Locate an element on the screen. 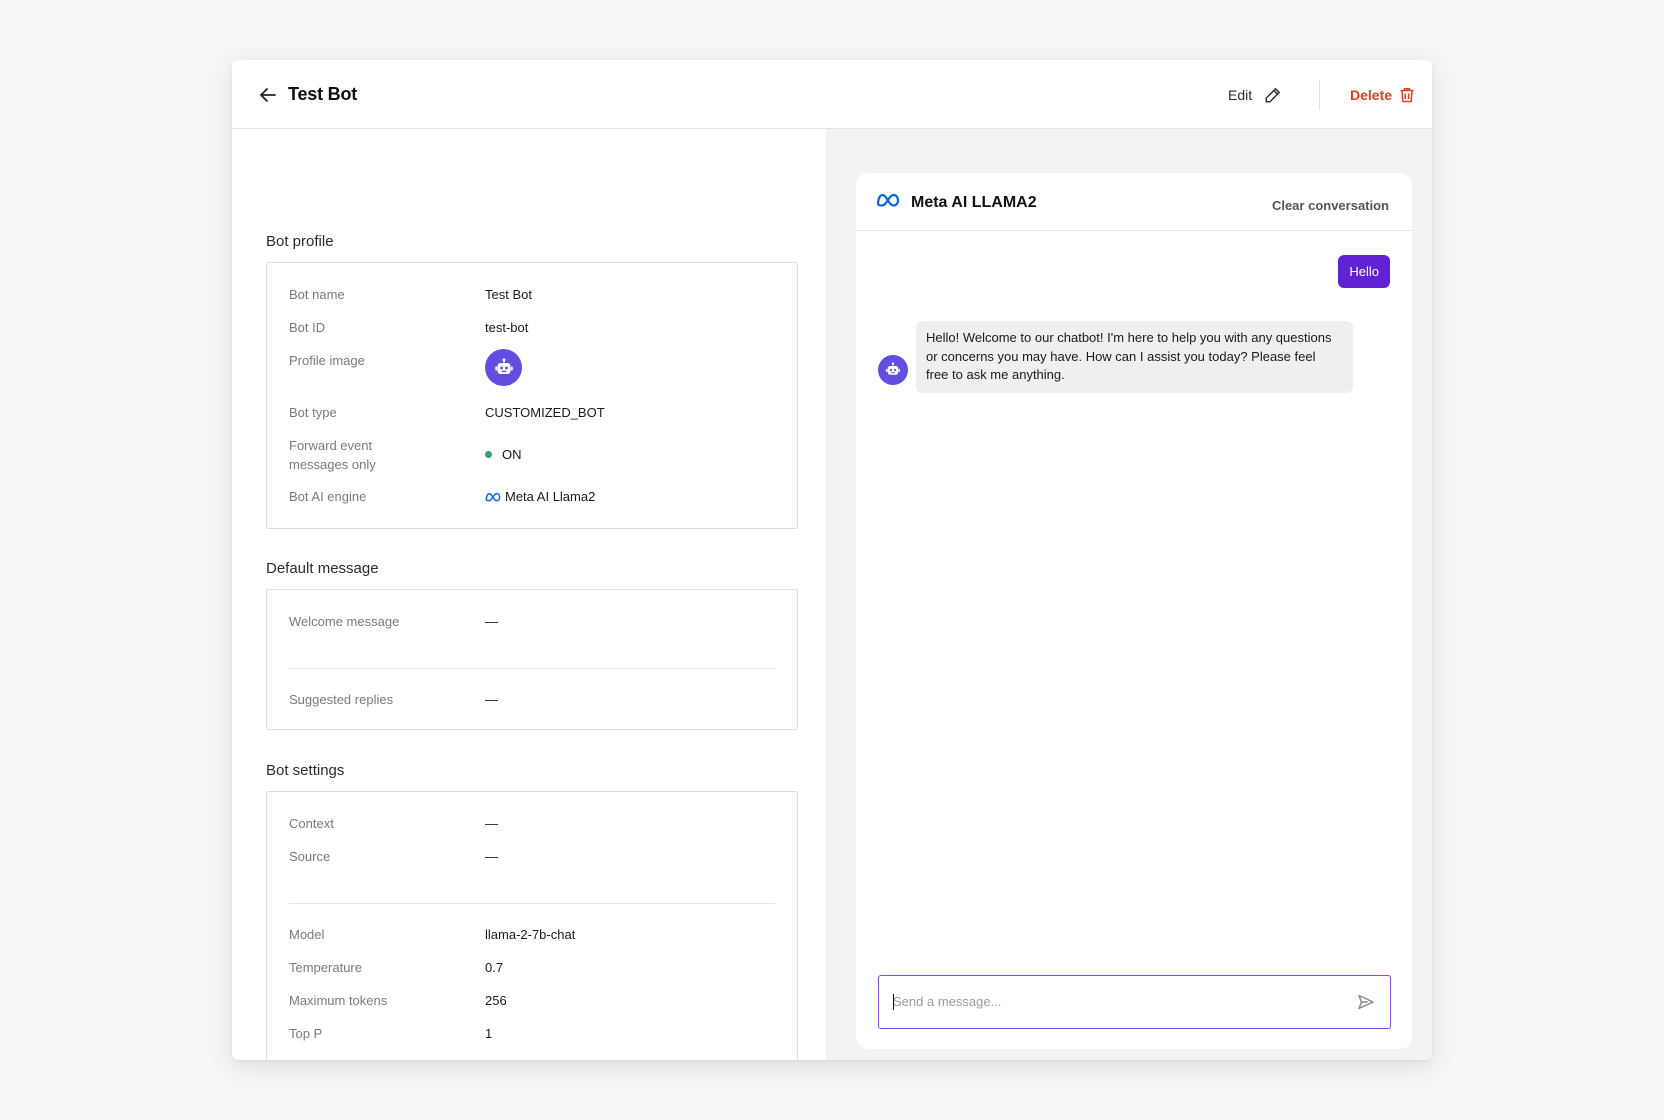 The height and width of the screenshot is (1120, 1664). delete-button: Delete is located at coordinates (1383, 95).